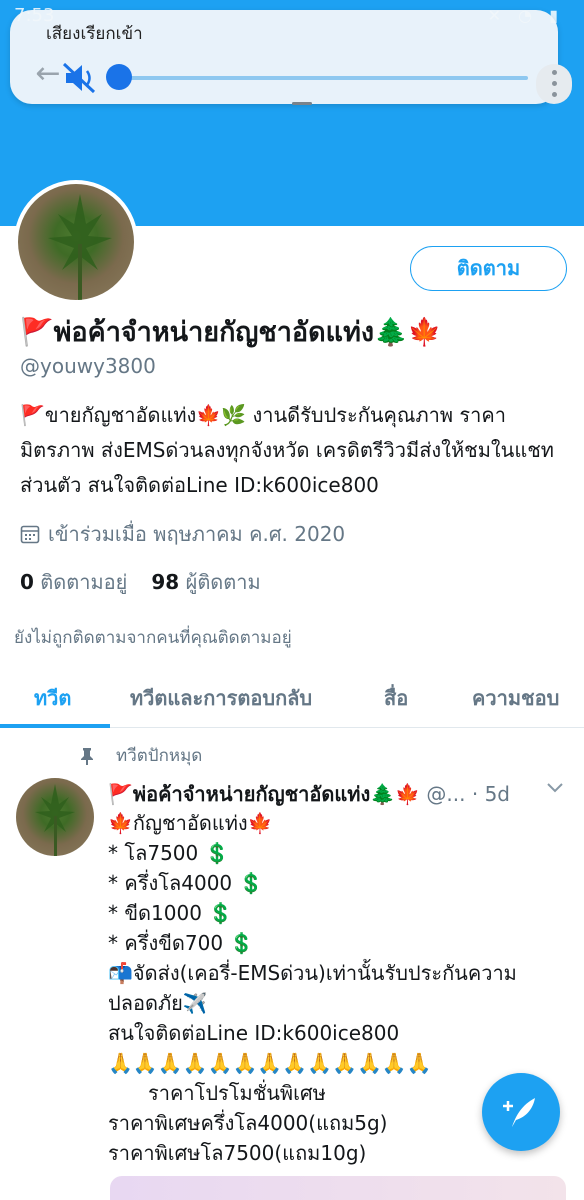 Image resolution: width=584 pixels, height=1200 pixels. I want to click on tab-media: สื่อ, so click(396, 698).